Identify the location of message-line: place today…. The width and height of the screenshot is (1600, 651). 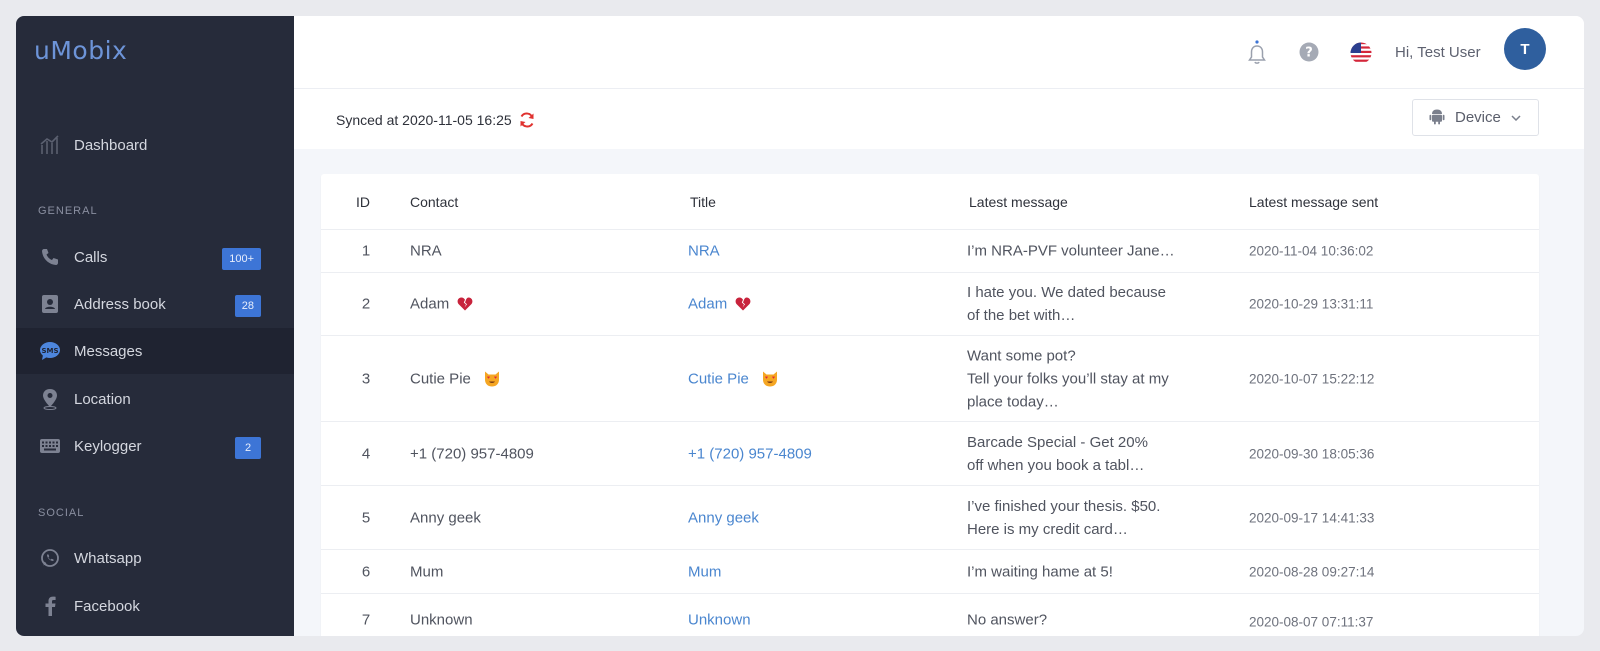
(1013, 401).